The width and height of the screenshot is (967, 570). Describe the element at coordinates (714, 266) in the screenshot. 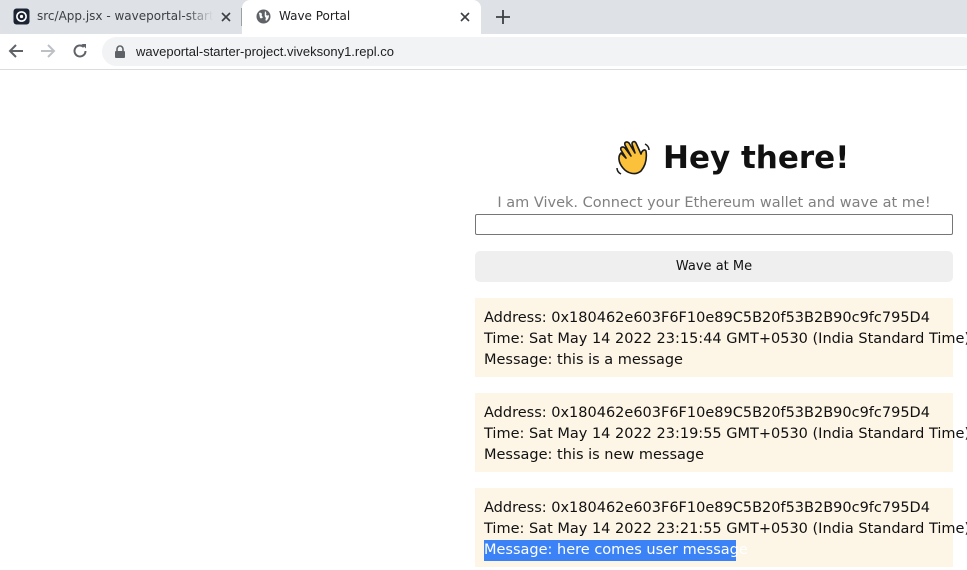

I see `wave-button: Wave at Me` at that location.